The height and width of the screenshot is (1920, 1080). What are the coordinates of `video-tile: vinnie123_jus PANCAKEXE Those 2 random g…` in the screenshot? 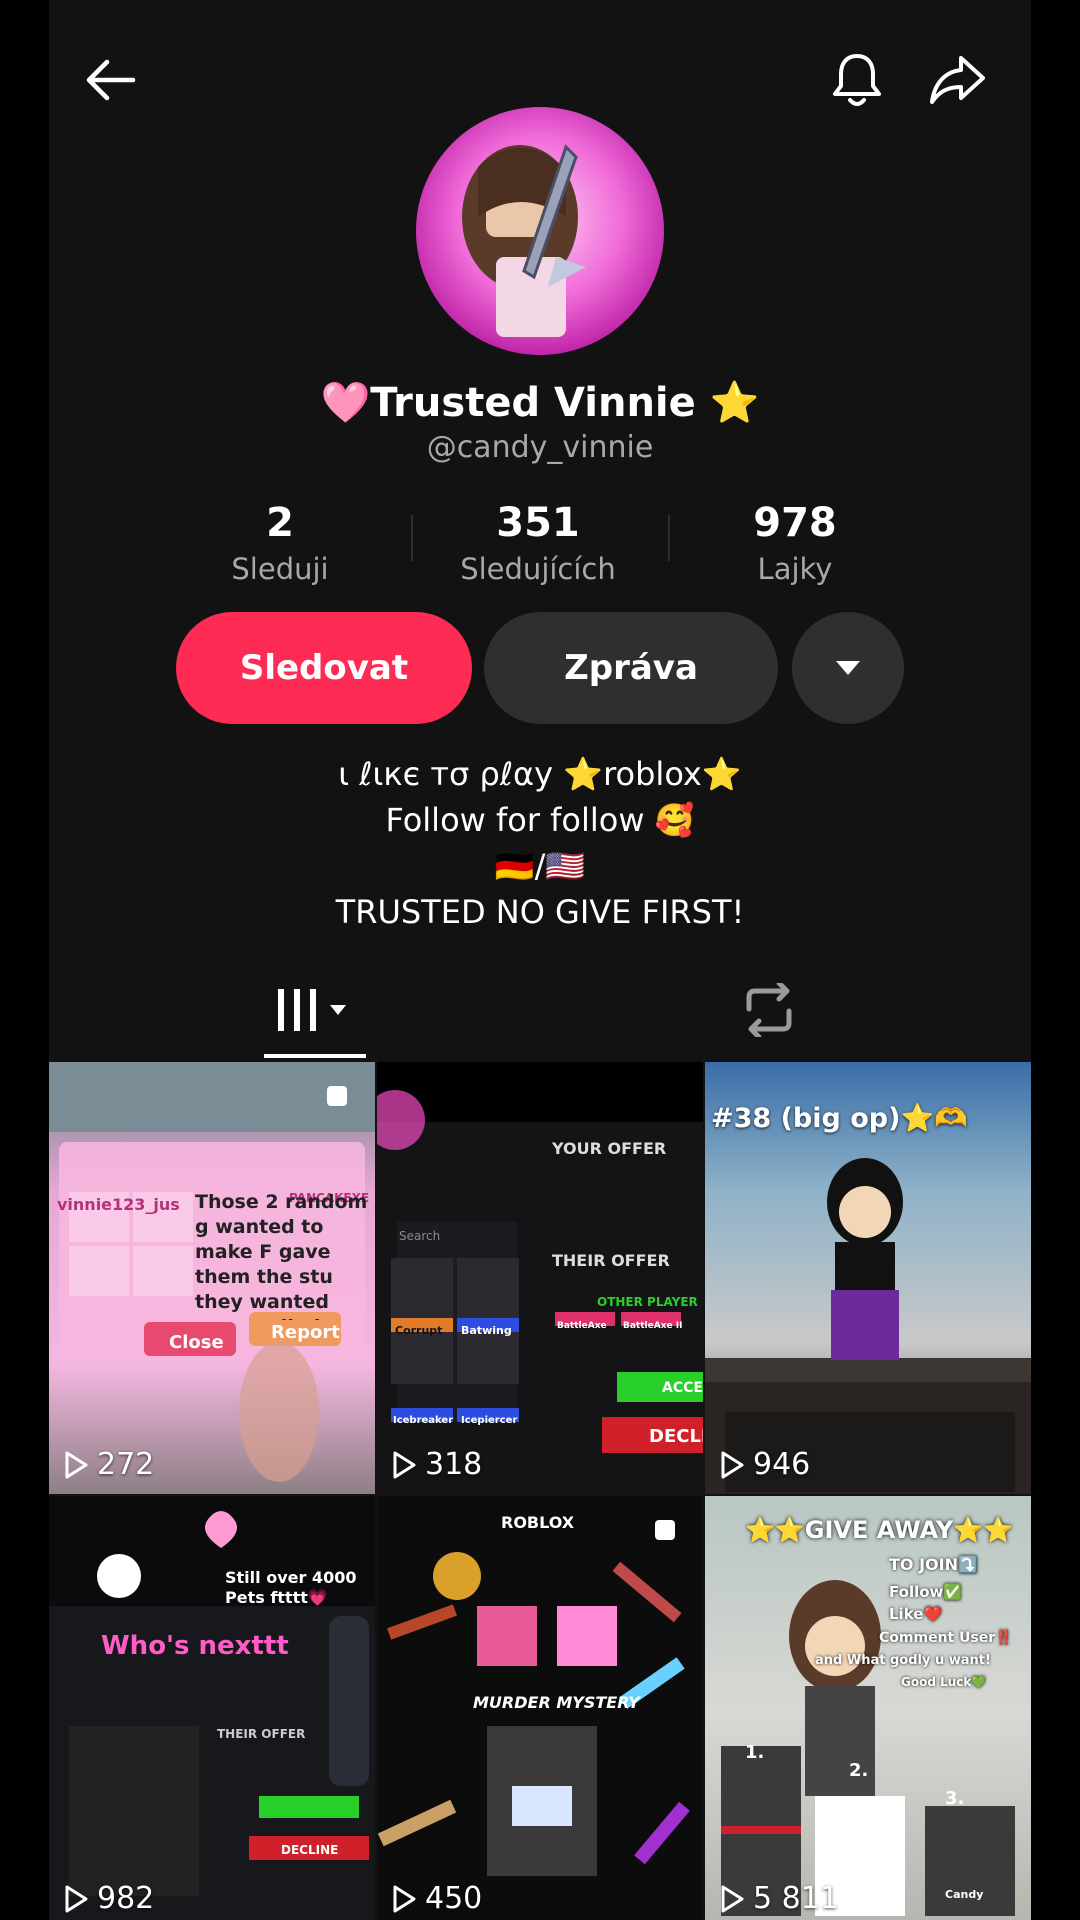 It's located at (212, 1278).